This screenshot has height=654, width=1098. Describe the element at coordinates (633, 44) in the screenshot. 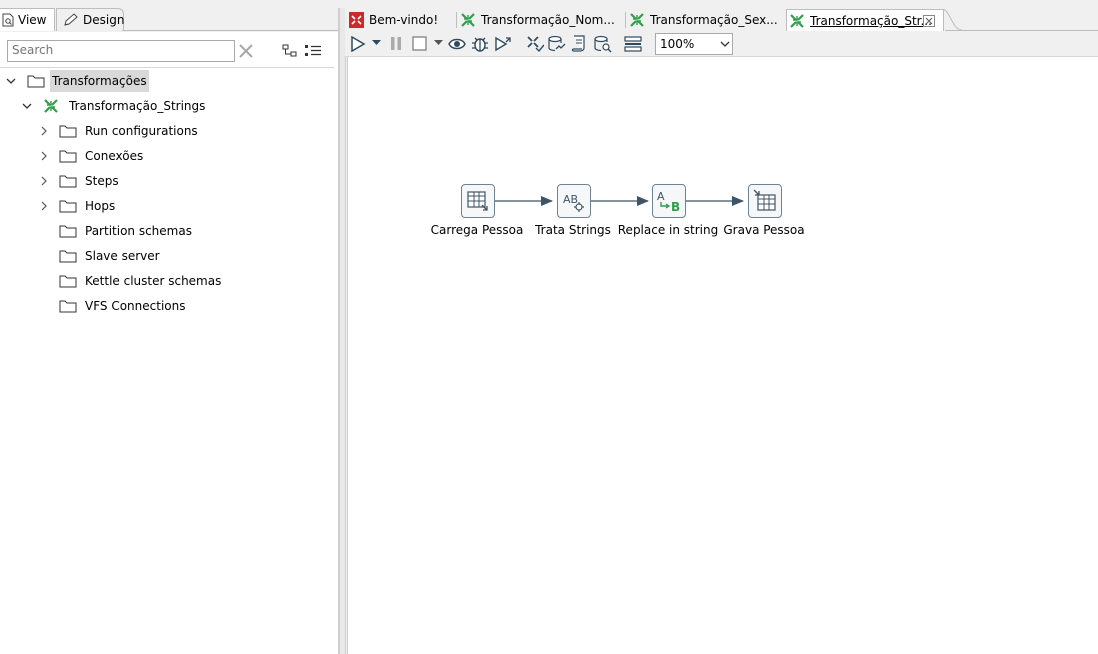

I see `show-results-icon` at that location.